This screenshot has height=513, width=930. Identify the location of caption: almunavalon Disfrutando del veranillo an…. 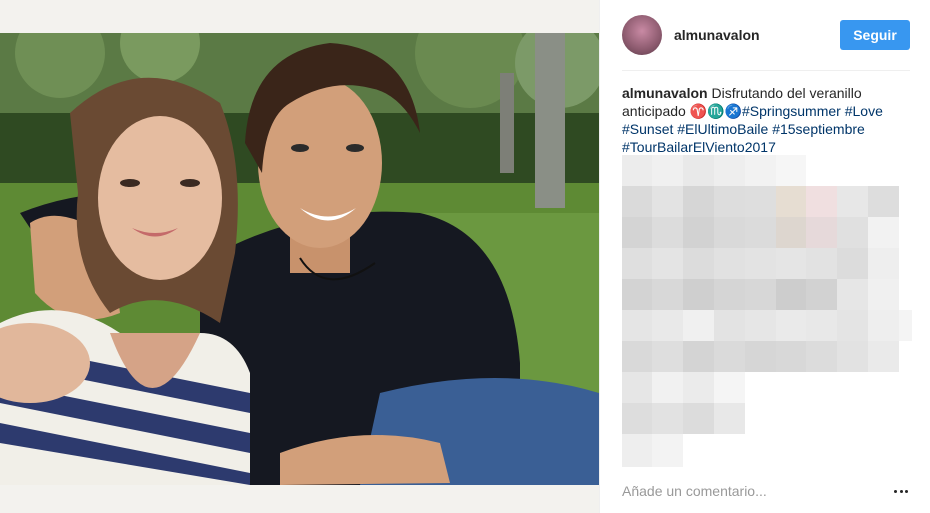
(766, 120).